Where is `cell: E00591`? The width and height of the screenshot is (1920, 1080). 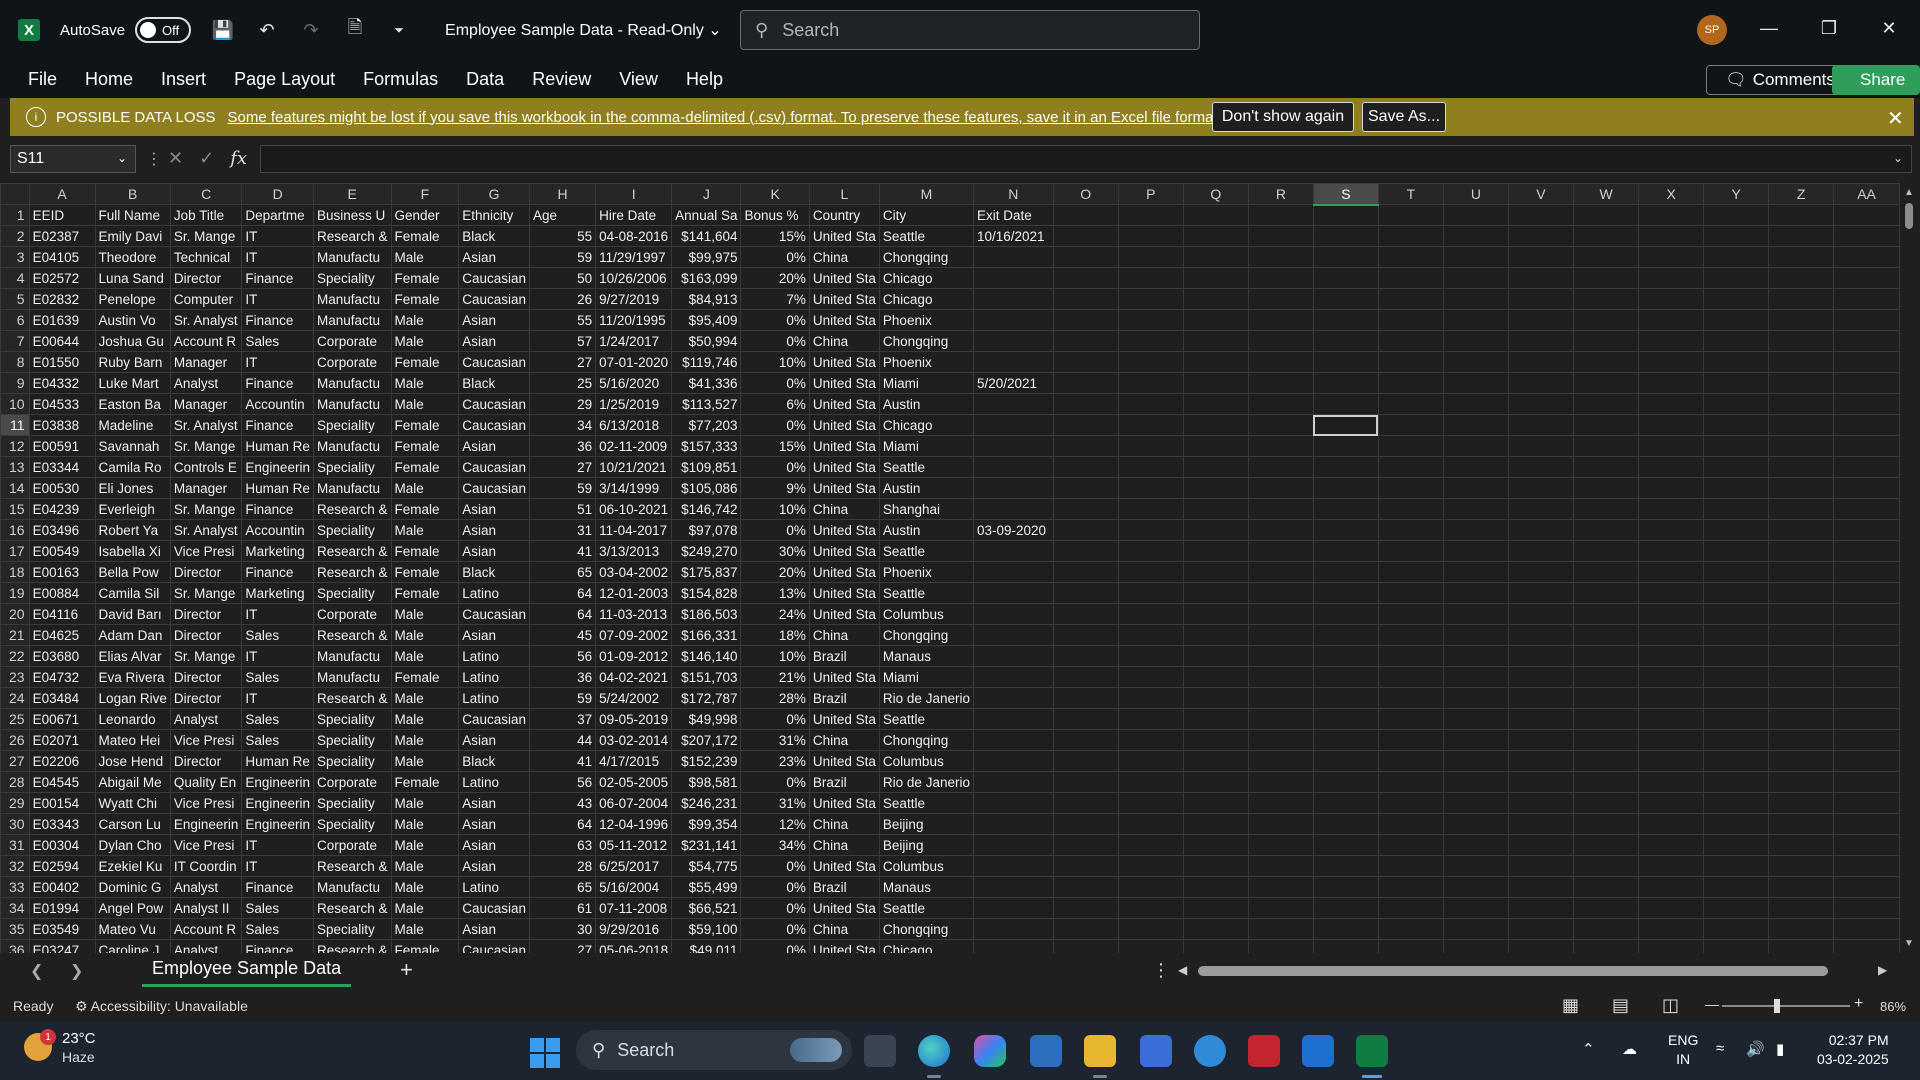 cell: E00591 is located at coordinates (62, 446).